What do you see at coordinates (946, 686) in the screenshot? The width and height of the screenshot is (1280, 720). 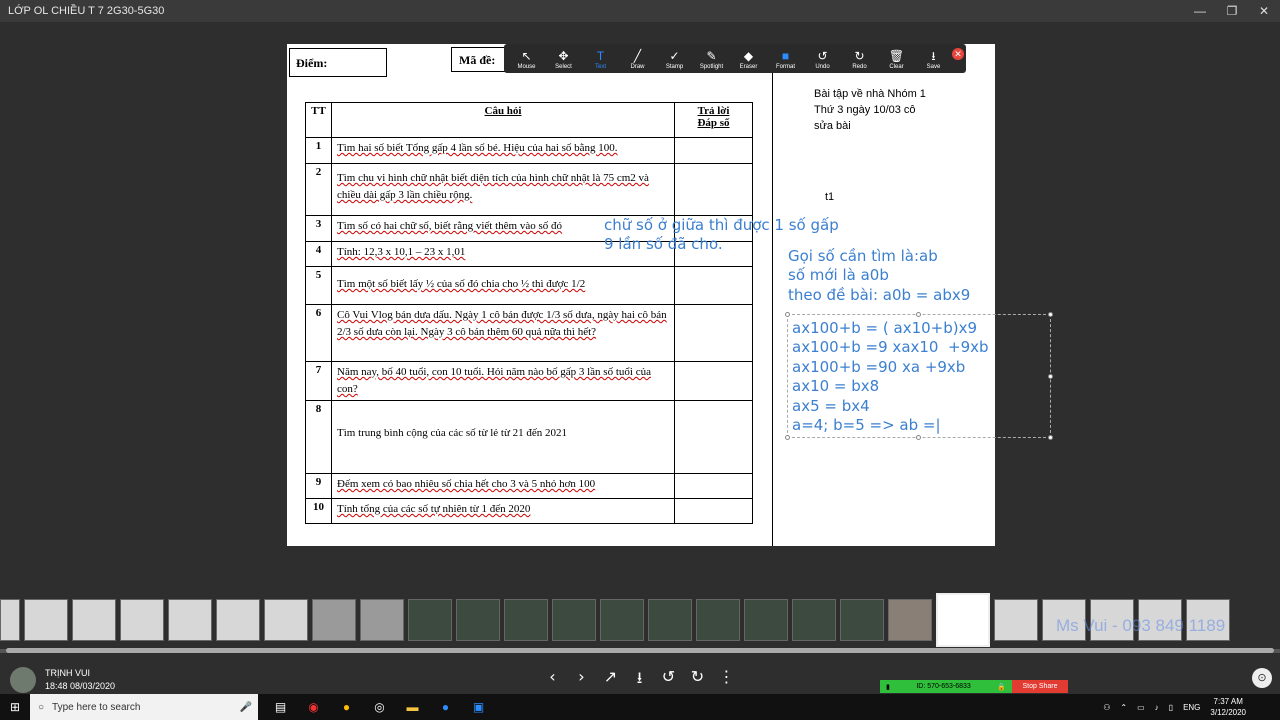 I see `meeting-id: ▮ ID: 570-653-6833 🔒` at bounding box center [946, 686].